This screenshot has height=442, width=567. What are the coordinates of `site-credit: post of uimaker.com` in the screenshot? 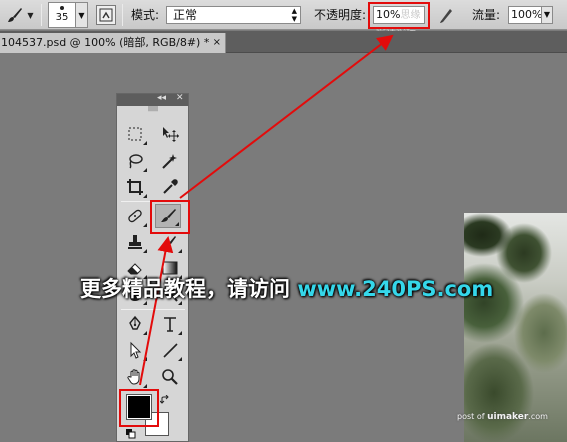 It's located at (502, 417).